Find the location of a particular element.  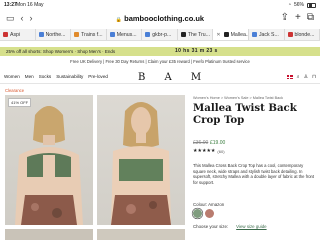

main-nav: Women Men Socks Sustainability Pre-loved is located at coordinates (56, 76).